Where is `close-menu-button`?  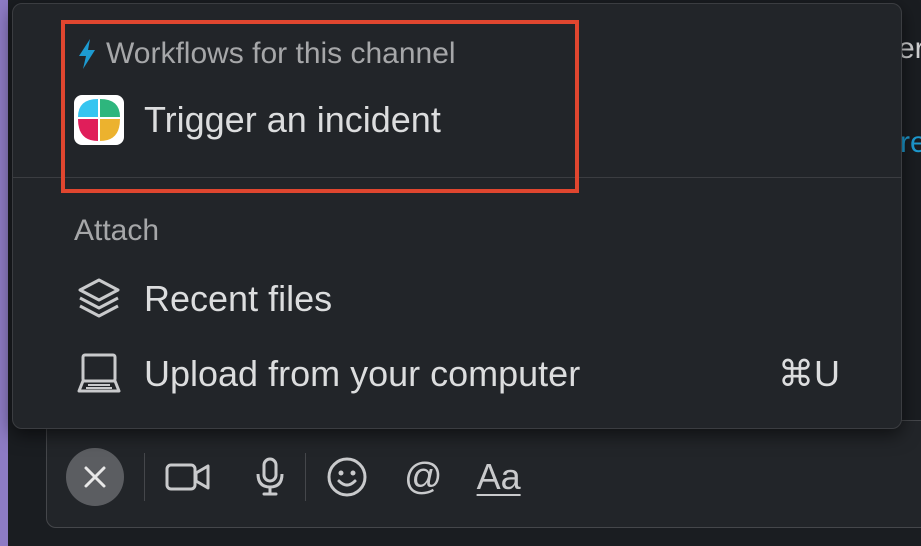 close-menu-button is located at coordinates (95, 477).